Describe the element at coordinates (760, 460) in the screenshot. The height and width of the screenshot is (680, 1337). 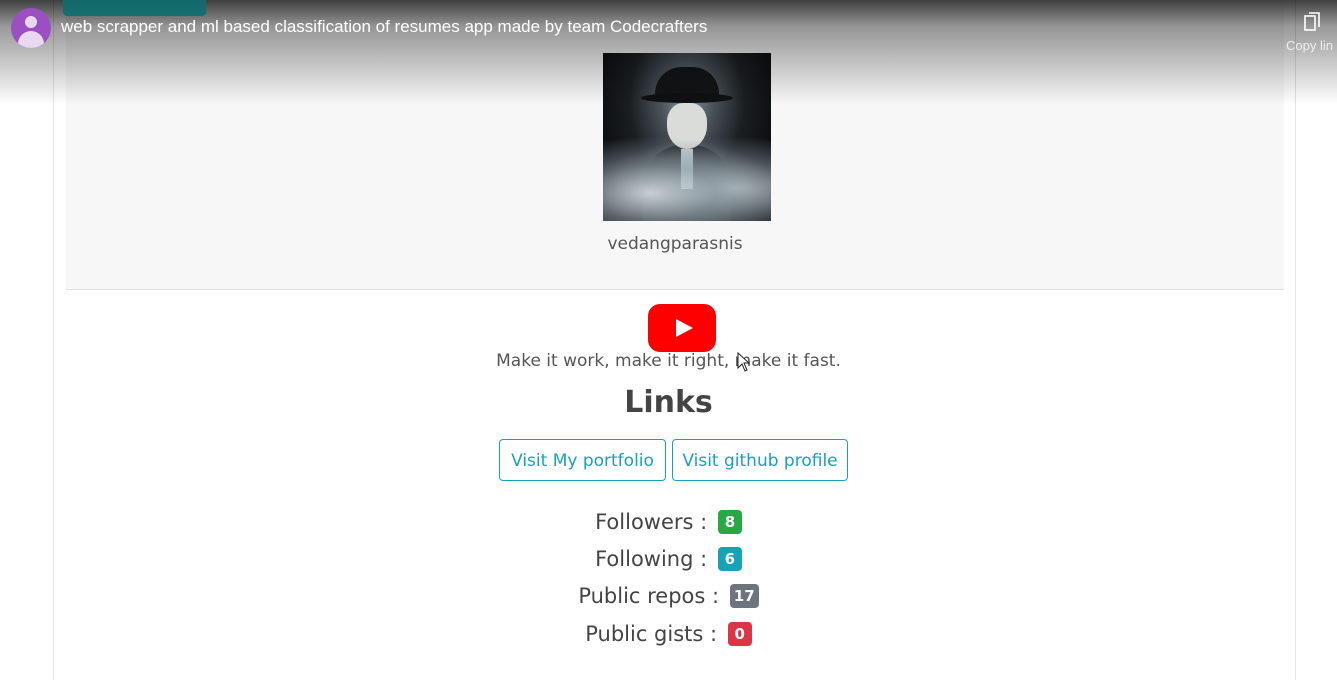
I see `visit-github-button: Visit github profile` at that location.